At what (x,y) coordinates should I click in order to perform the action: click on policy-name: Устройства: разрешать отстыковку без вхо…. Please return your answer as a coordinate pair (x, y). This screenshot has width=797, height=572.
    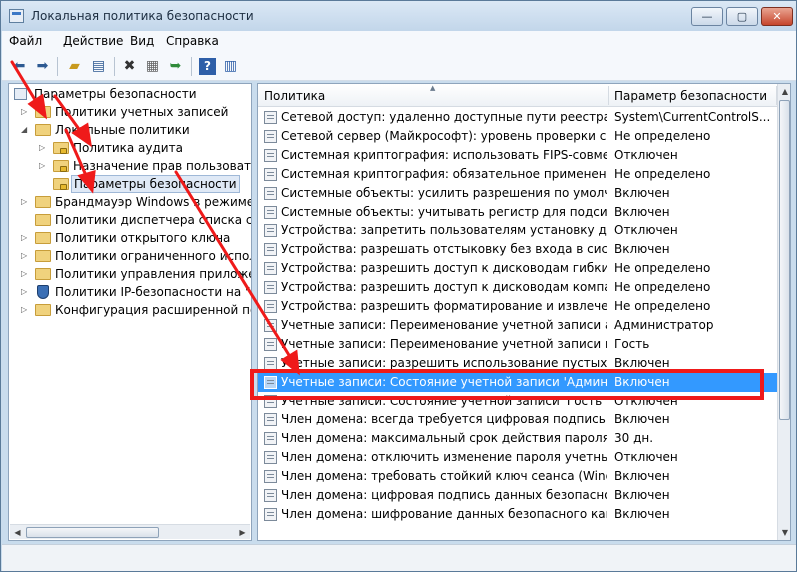
    Looking at the image, I should click on (444, 249).